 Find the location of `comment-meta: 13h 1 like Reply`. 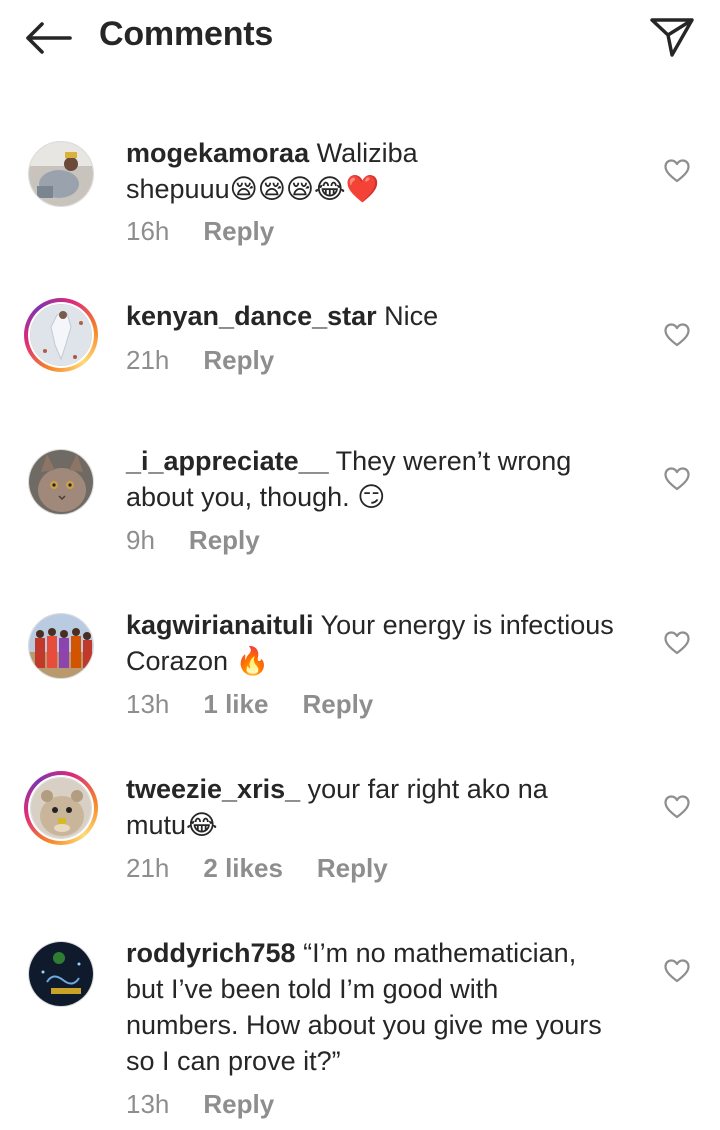

comment-meta: 13h 1 like Reply is located at coordinates (266, 704).